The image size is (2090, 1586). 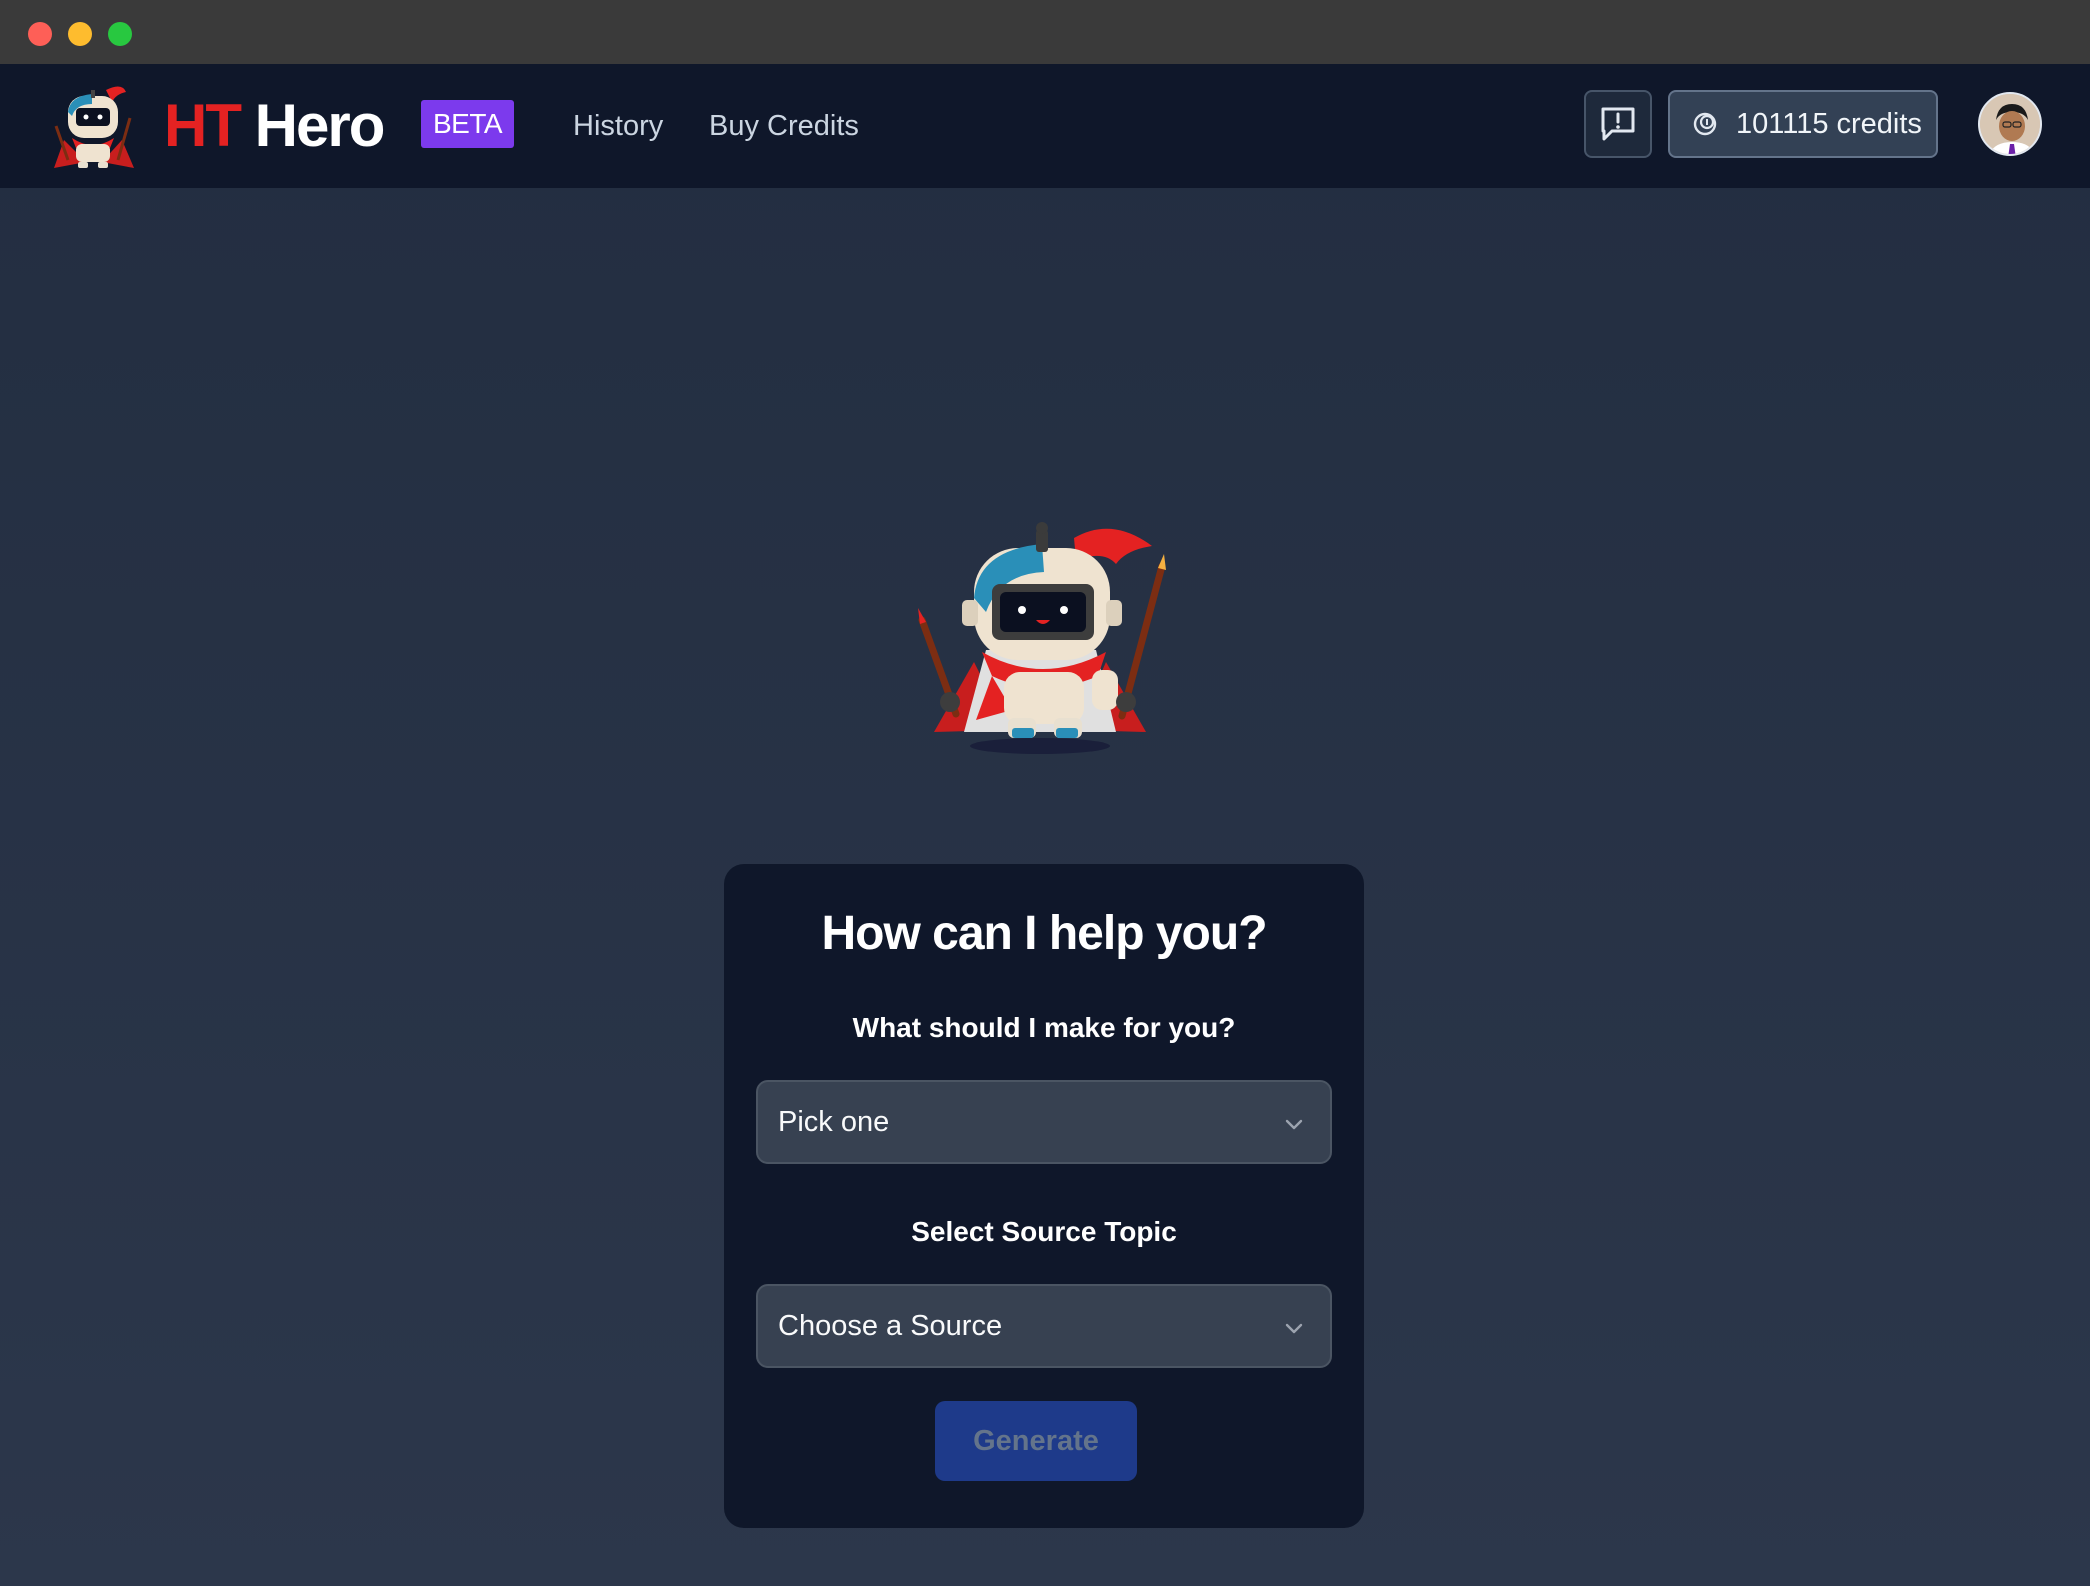 I want to click on logo-mascot-icon, so click(x=93, y=127).